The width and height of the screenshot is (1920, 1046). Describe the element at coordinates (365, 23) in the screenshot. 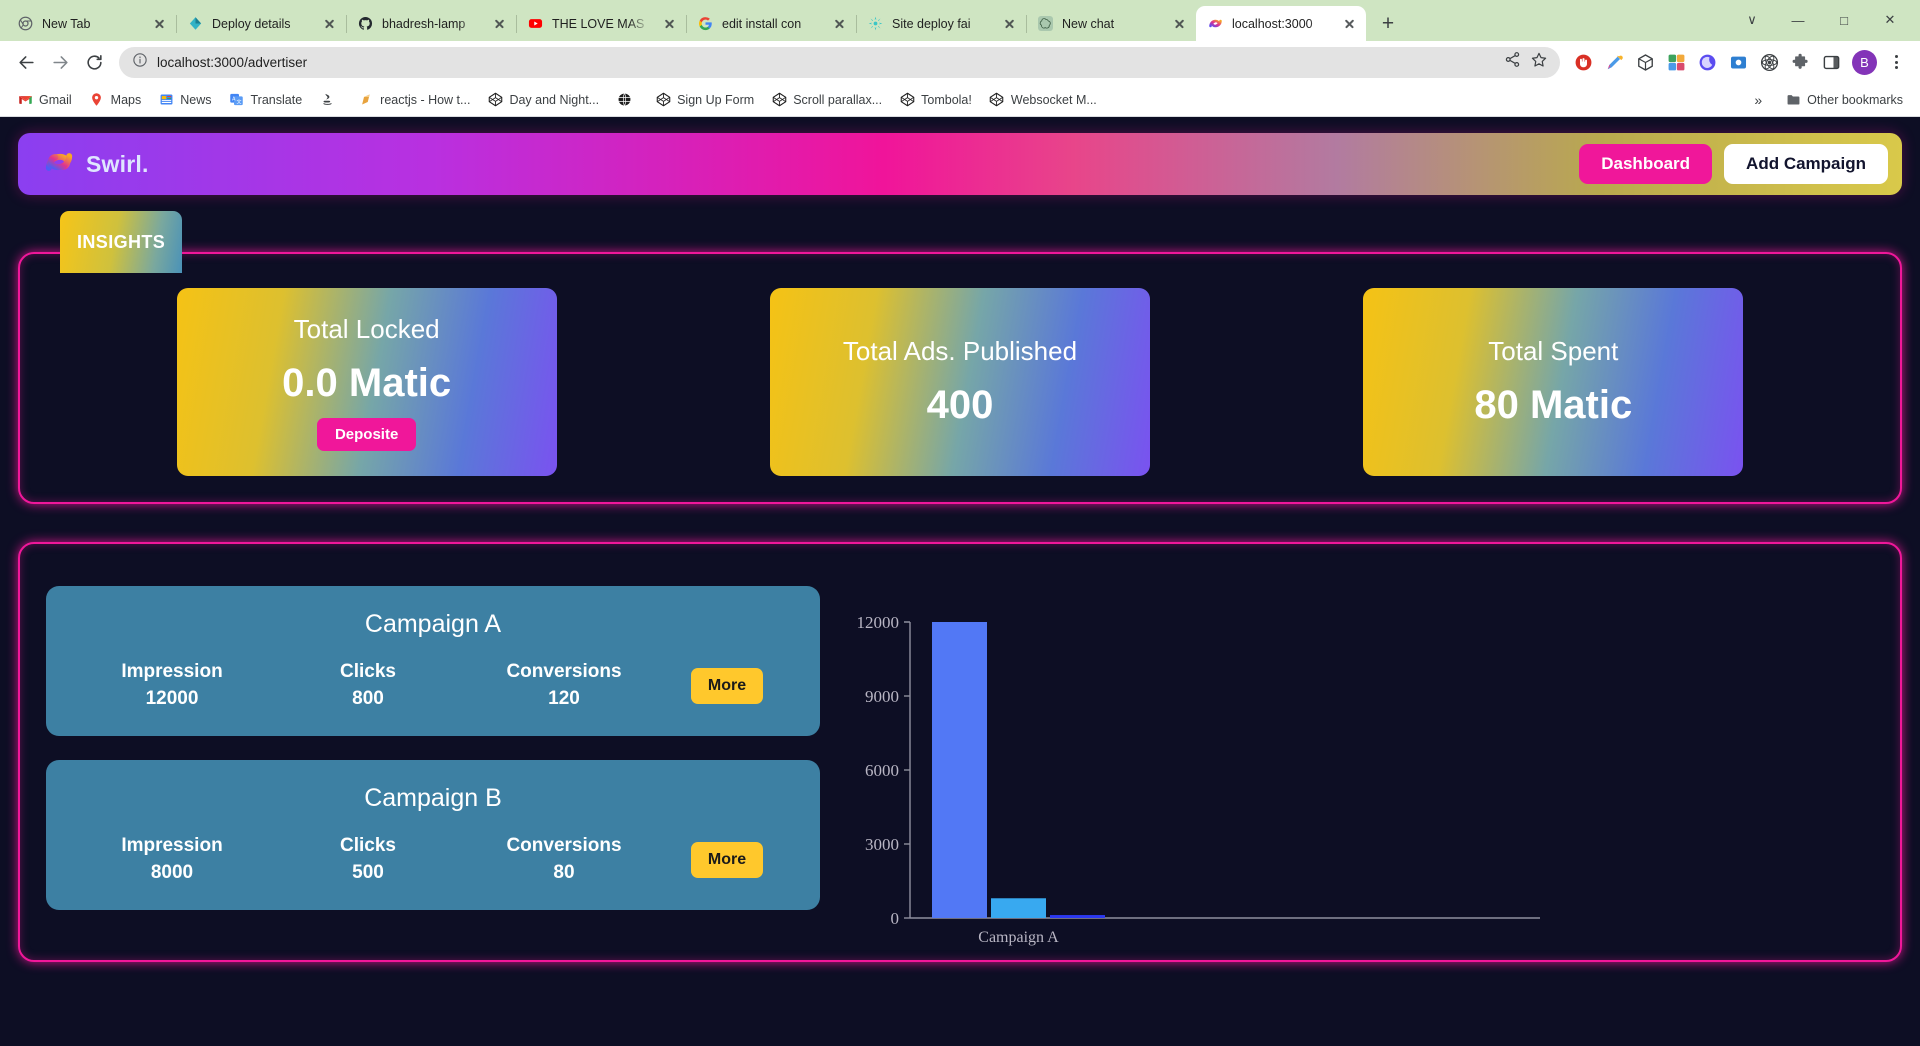

I see `github-icon` at that location.